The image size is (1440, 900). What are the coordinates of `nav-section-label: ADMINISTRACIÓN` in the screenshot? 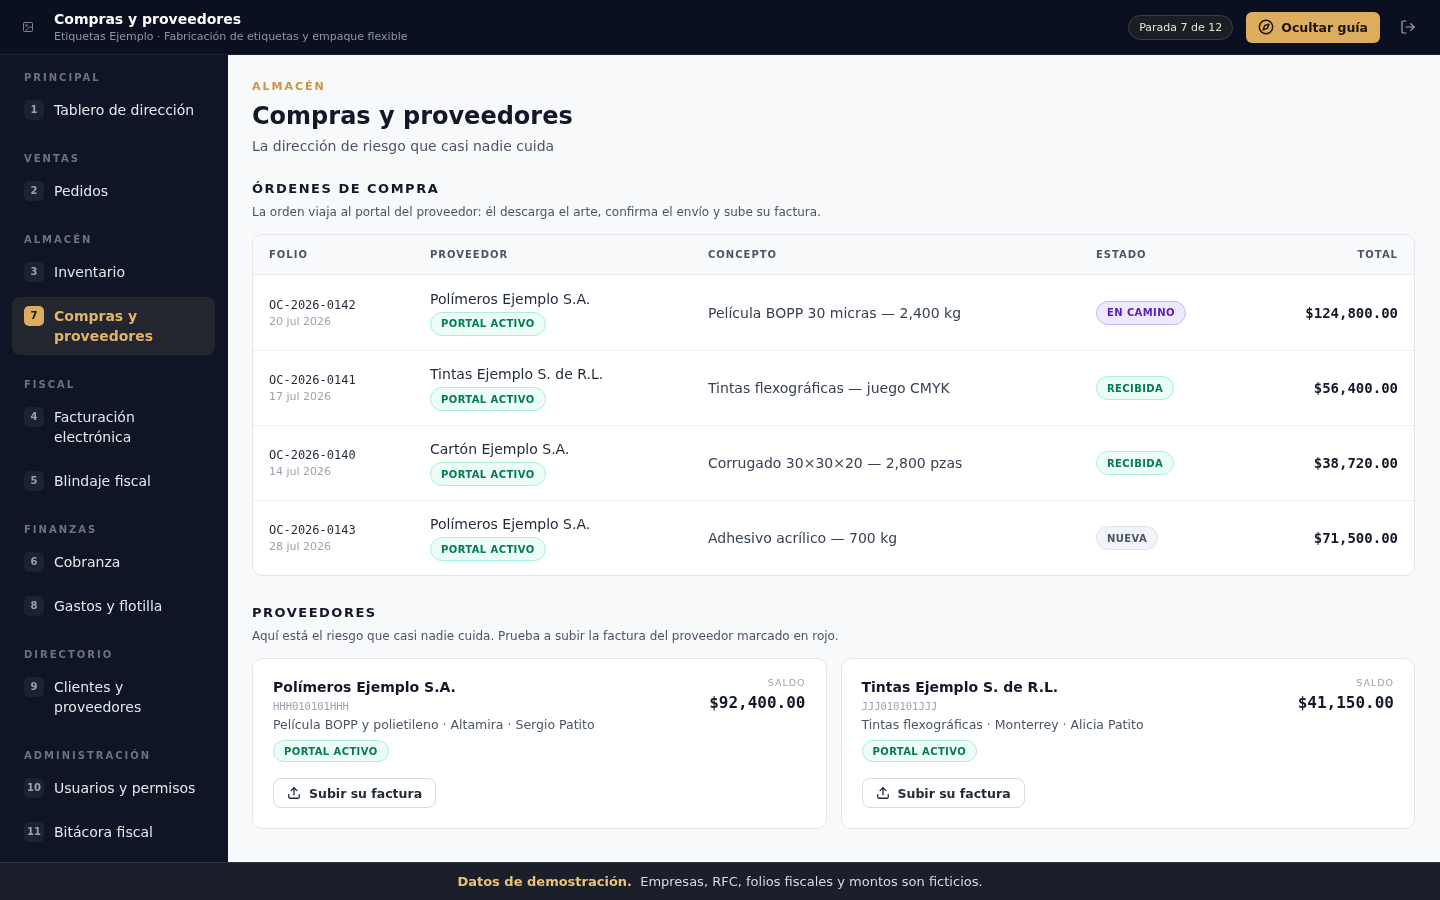 It's located at (88, 756).